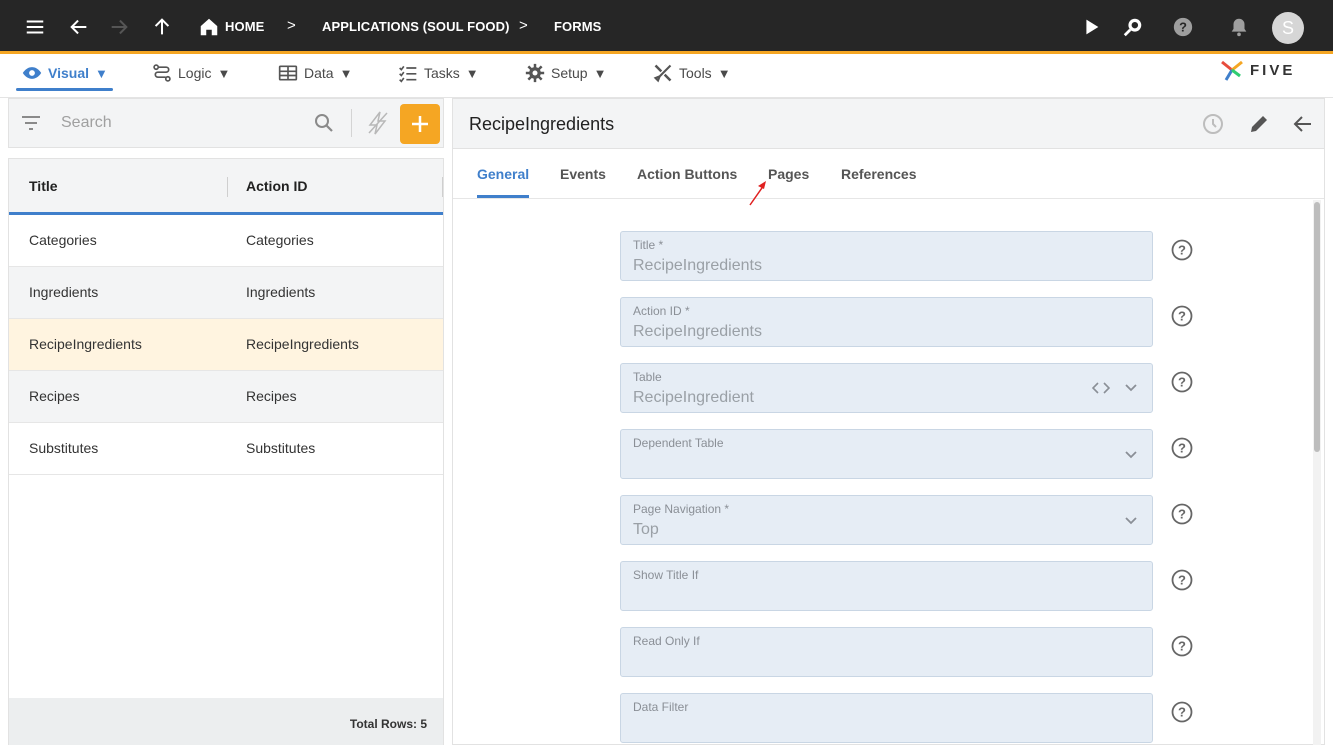 The height and width of the screenshot is (745, 1333). I want to click on field-value: RecipeIngredient, so click(693, 397).